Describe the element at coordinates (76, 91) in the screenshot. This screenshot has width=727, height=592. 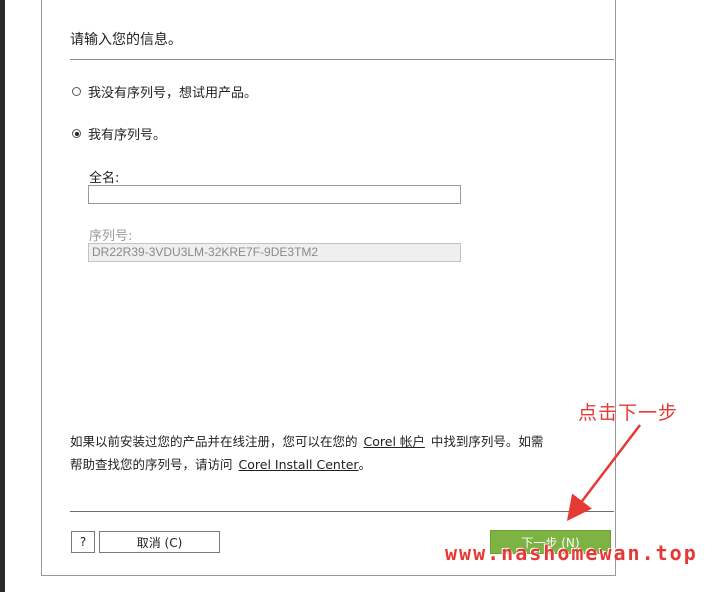
I see `radio-unchecked-icon` at that location.